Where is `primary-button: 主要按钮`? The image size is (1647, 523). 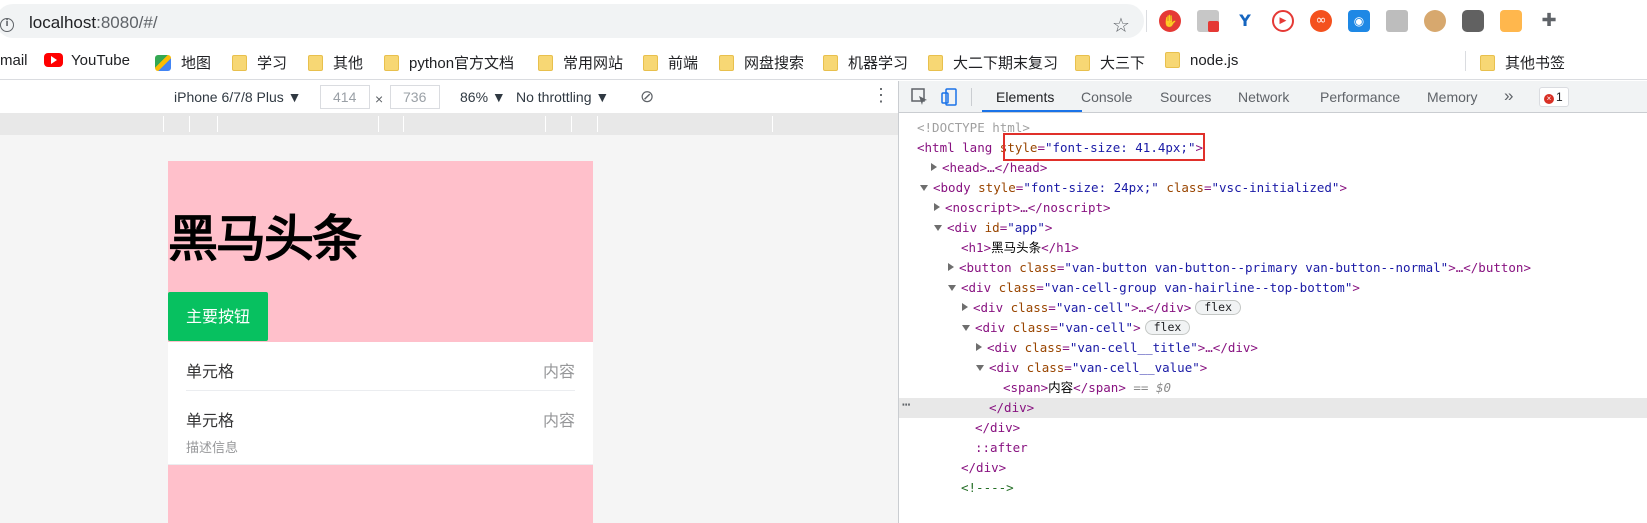
primary-button: 主要按钮 is located at coordinates (218, 316).